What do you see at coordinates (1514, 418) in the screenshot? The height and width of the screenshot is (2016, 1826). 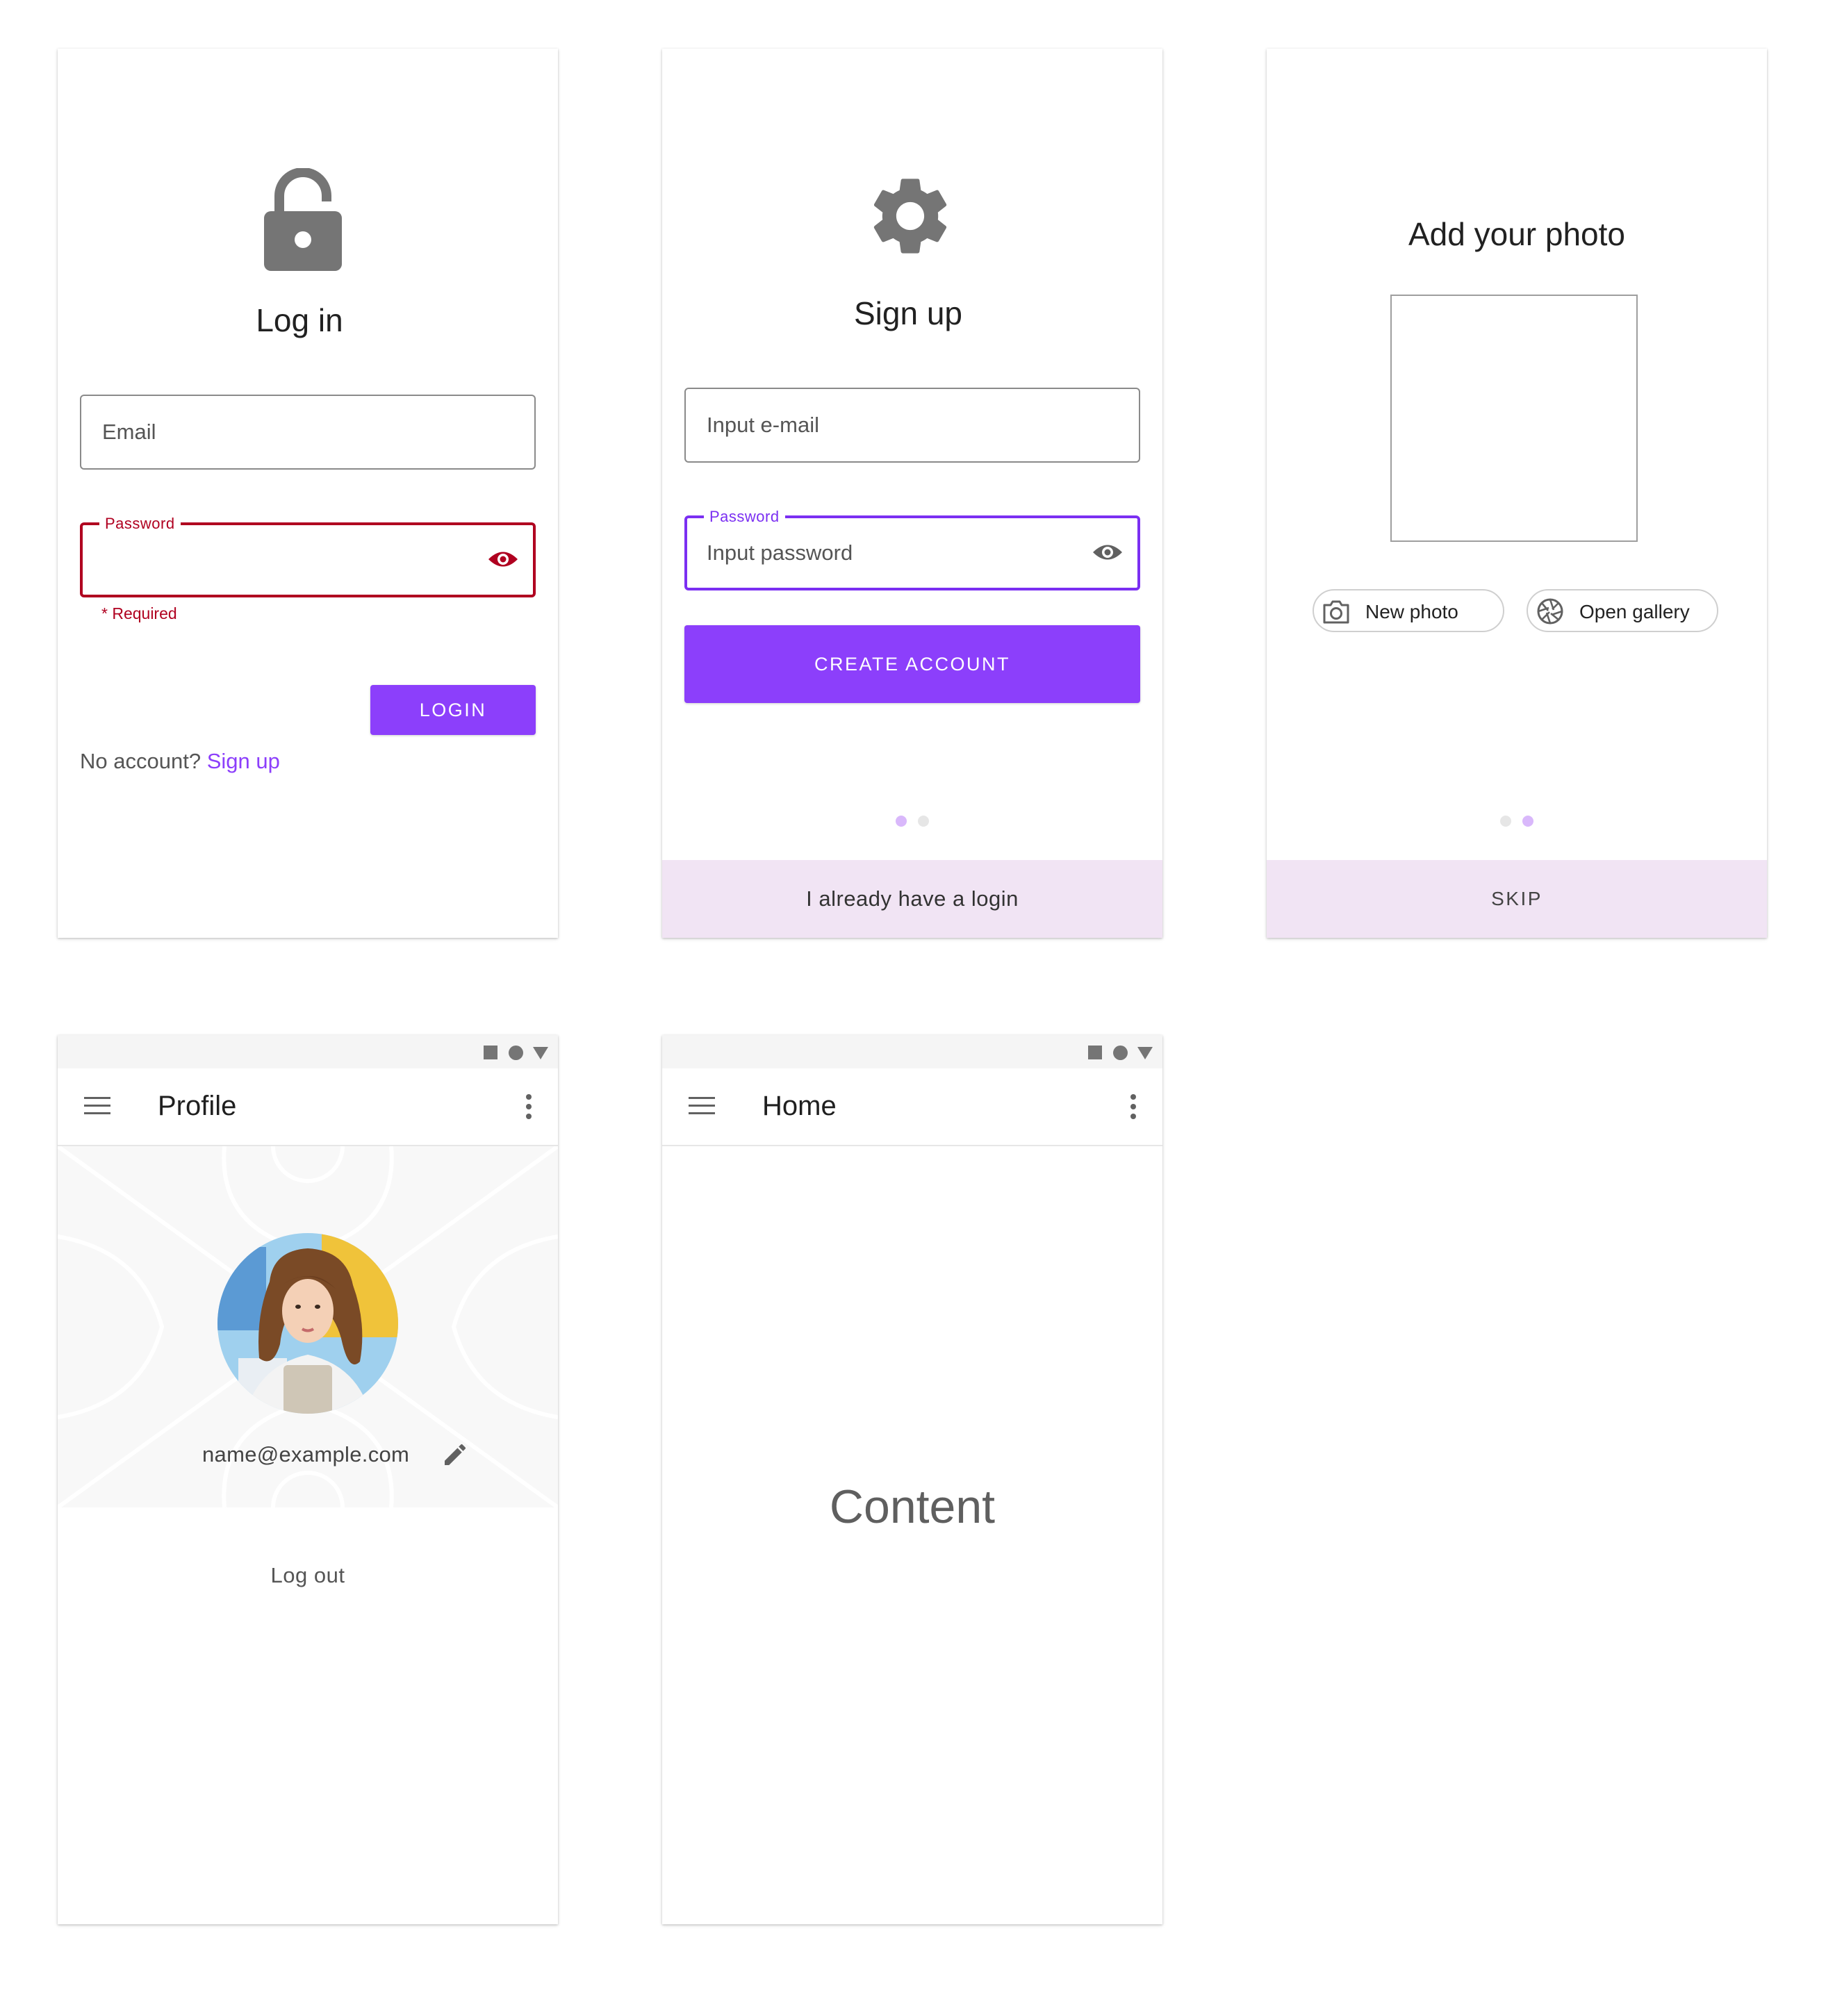 I see `photo-placeholder` at bounding box center [1514, 418].